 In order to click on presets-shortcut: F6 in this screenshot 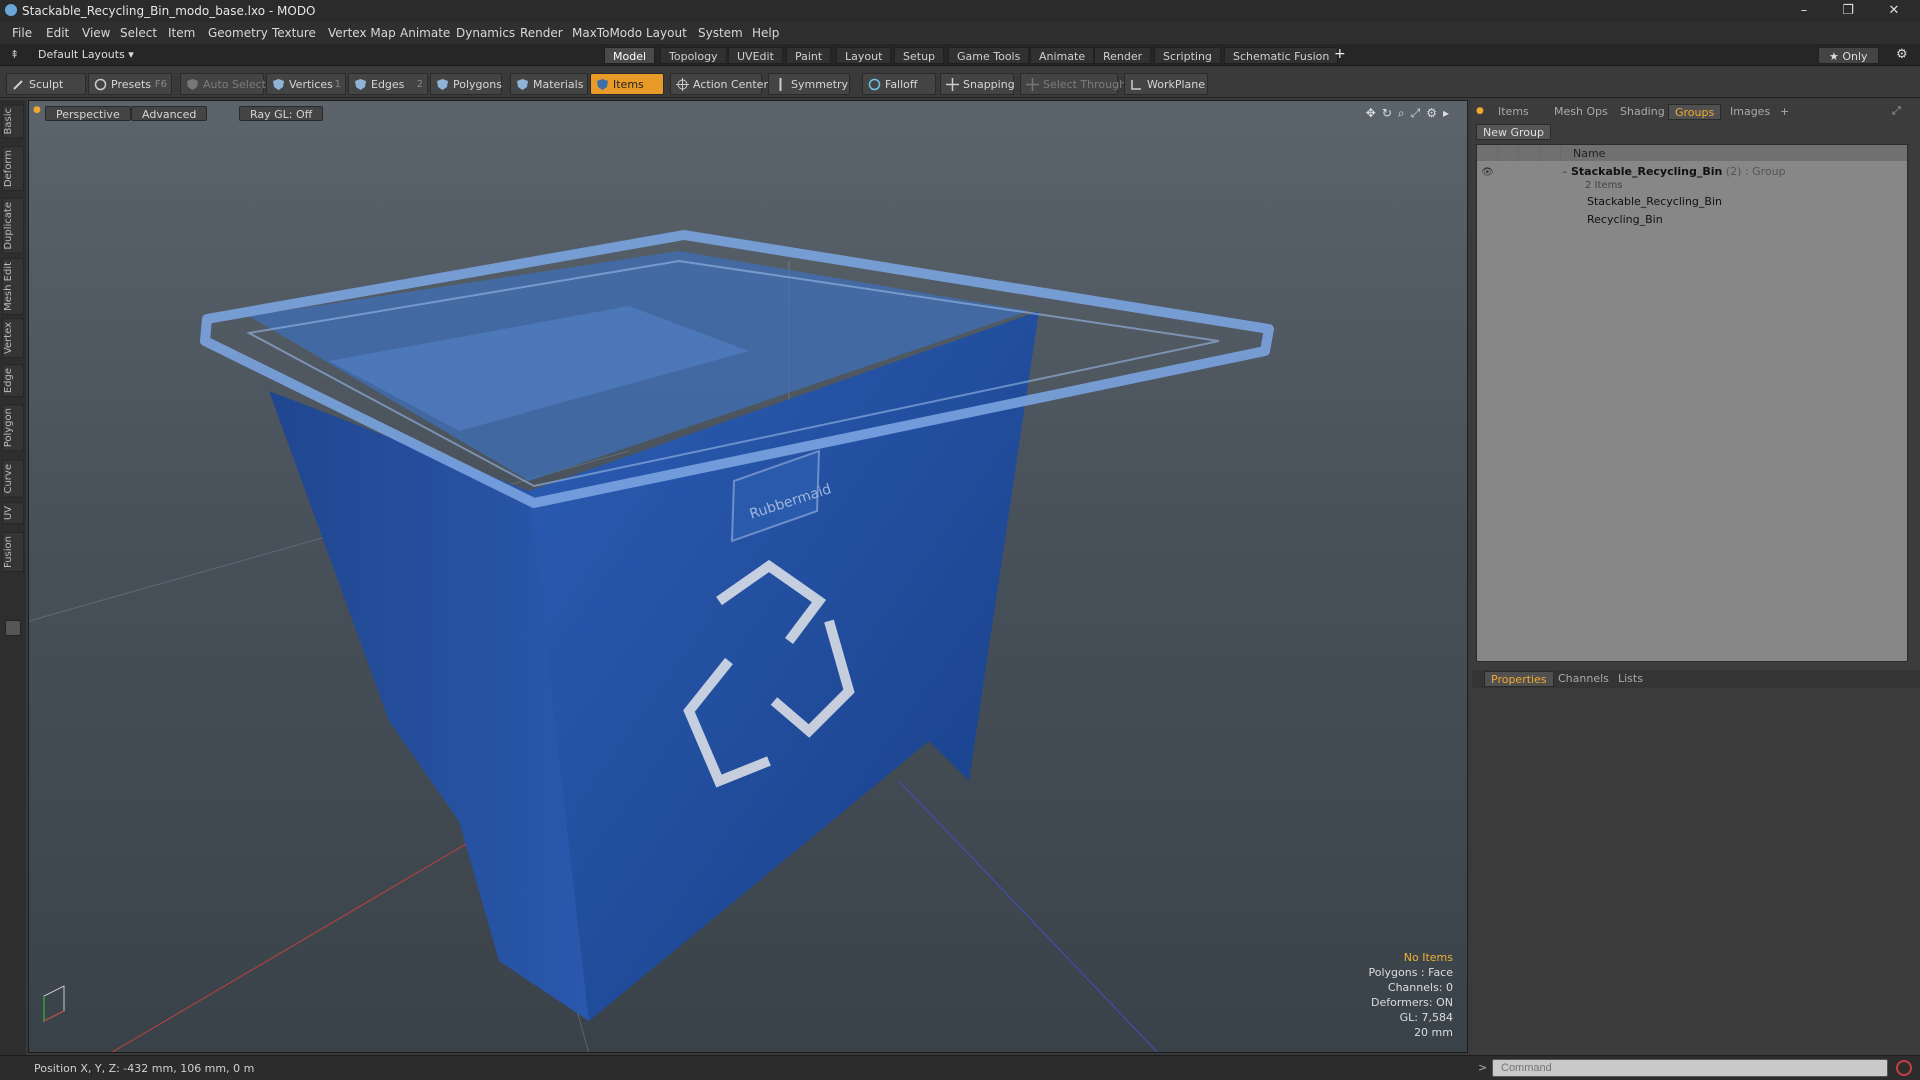, I will do `click(160, 84)`.